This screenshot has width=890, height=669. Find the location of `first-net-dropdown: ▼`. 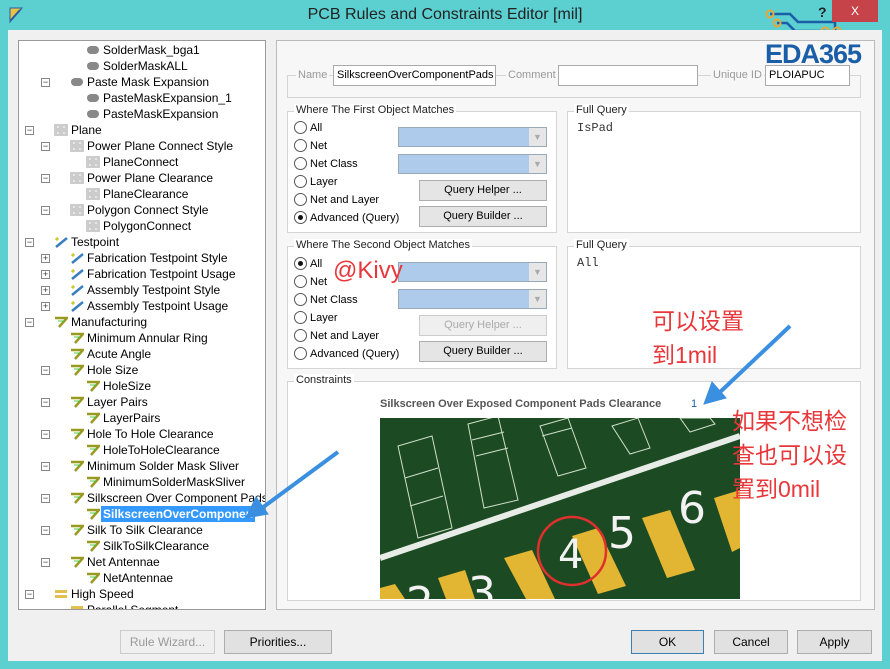

first-net-dropdown: ▼ is located at coordinates (472, 137).